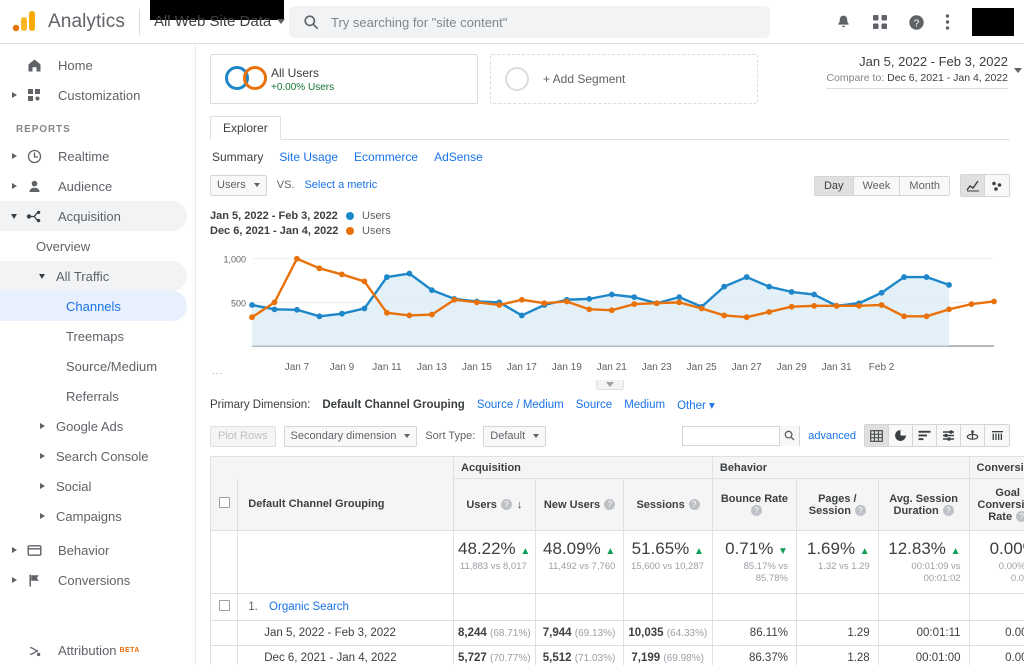  I want to click on secondary-dimension-dropdown: Secondary dimension, so click(350, 436).